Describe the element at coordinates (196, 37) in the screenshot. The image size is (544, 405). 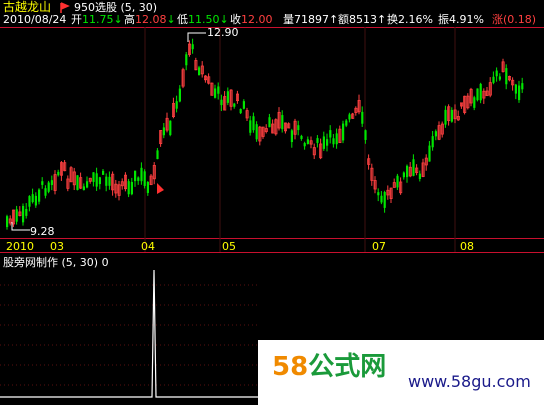
I see `max-pointer` at that location.